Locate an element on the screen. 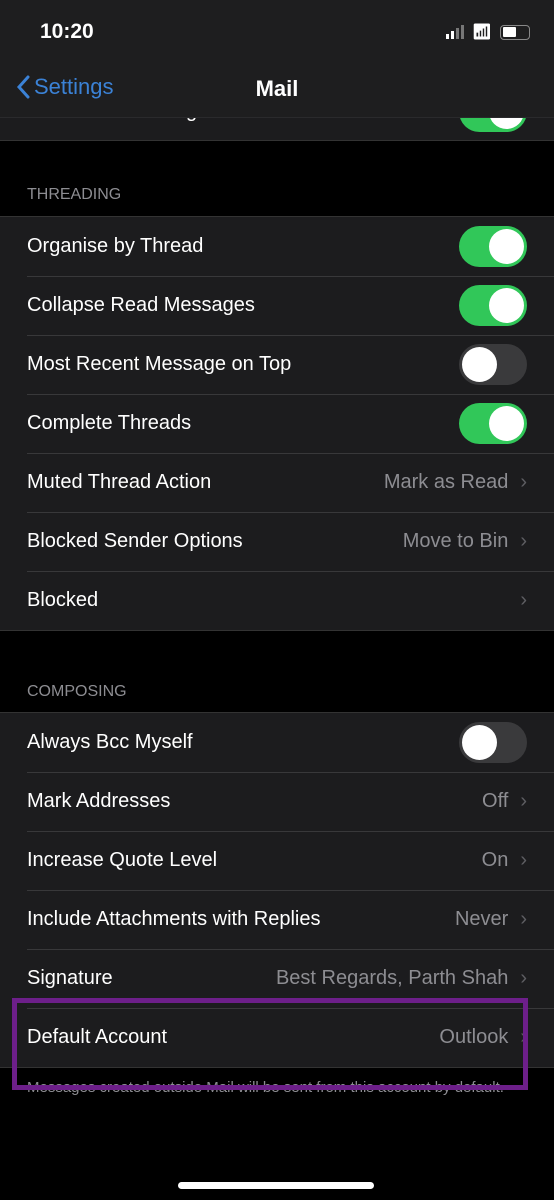 The image size is (554, 1200). highlight-box is located at coordinates (270, 1044).